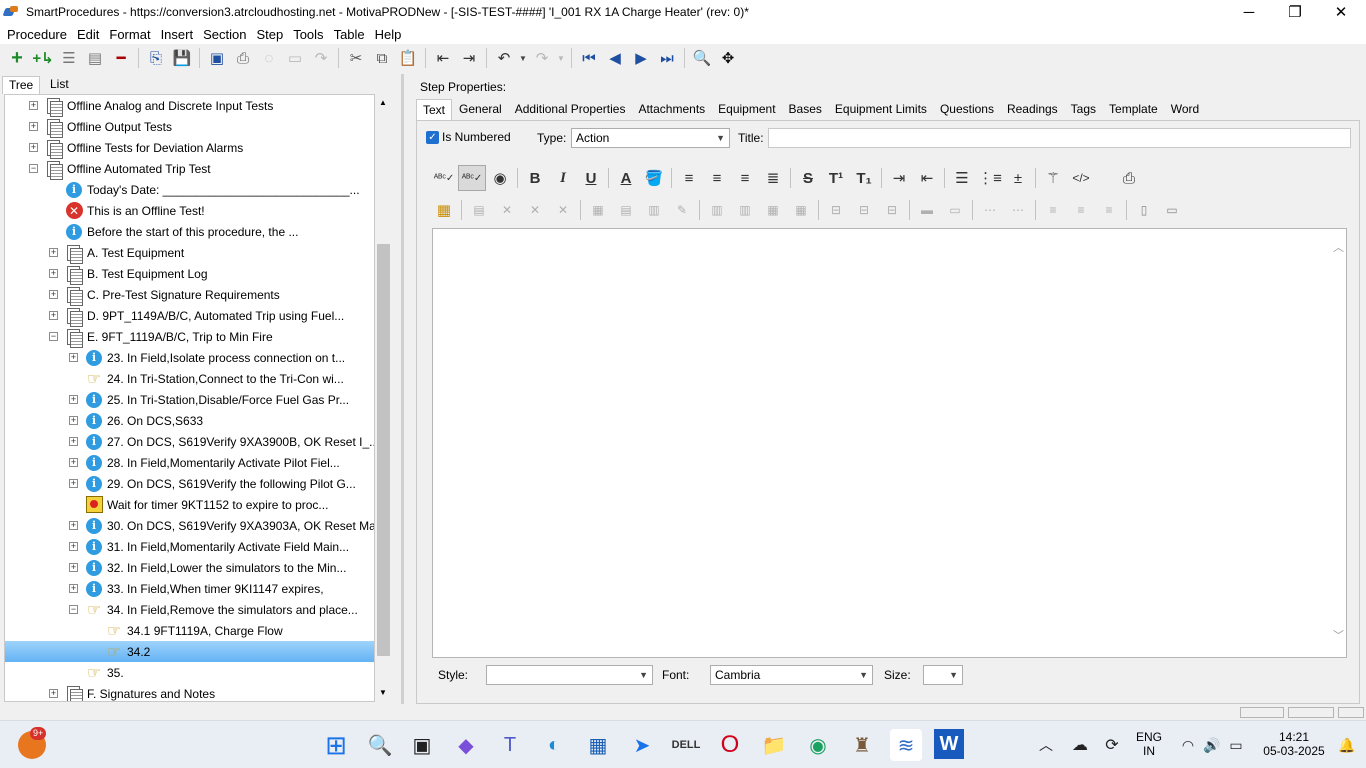  What do you see at coordinates (535, 210) in the screenshot?
I see `delete-row-icon: ✕` at bounding box center [535, 210].